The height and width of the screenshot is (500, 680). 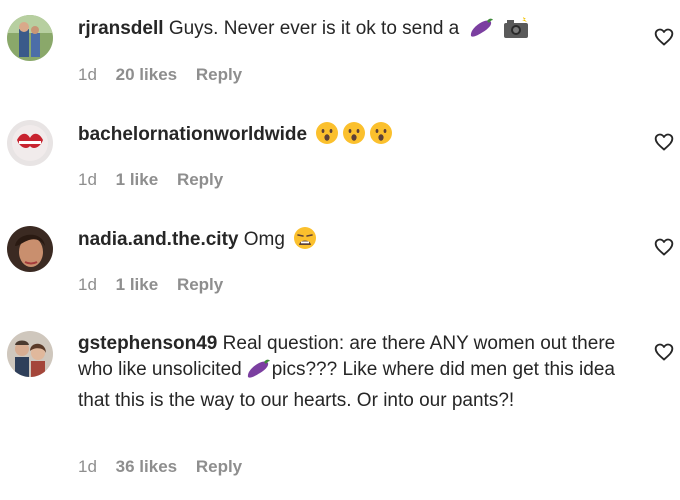 What do you see at coordinates (516, 32) in the screenshot?
I see `camera-flash-icon` at bounding box center [516, 32].